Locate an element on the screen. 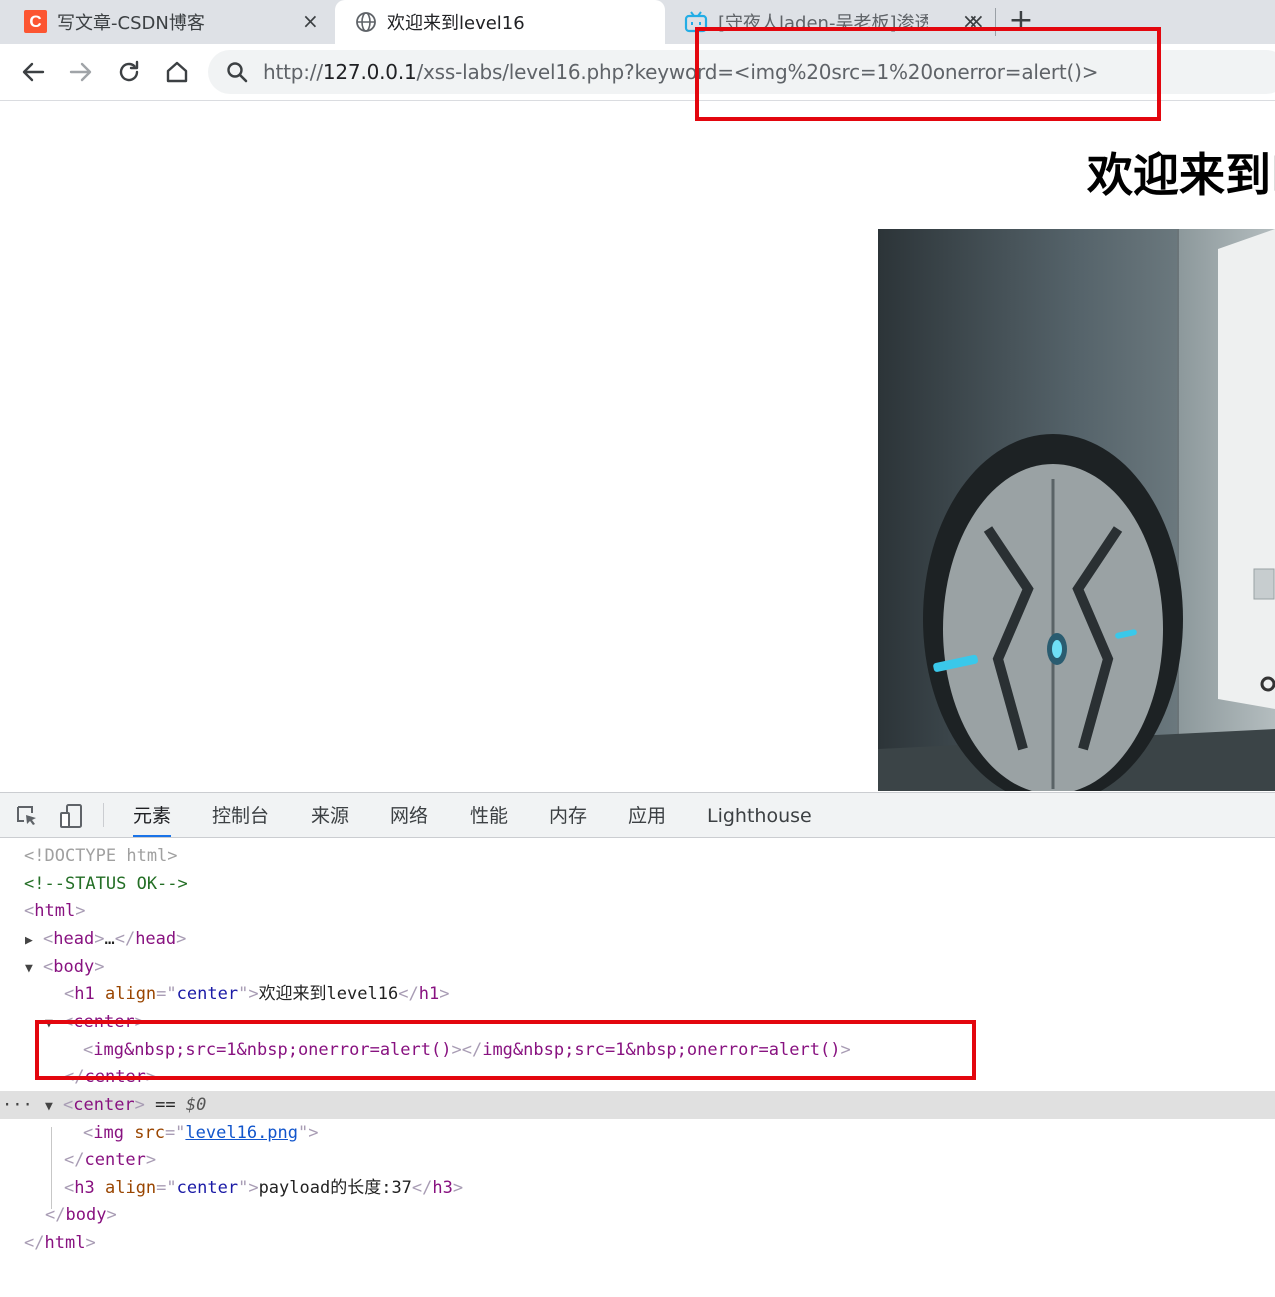 This screenshot has height=1297, width=1275. dom-line-body: ▼ <body> is located at coordinates (637, 967).